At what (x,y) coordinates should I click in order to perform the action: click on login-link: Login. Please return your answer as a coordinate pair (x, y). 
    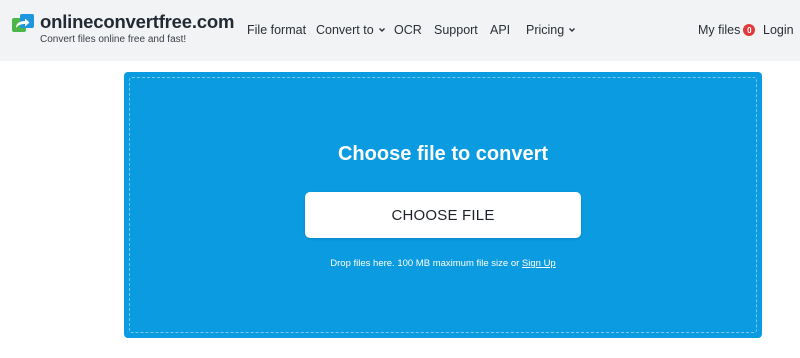
    Looking at the image, I should click on (778, 30).